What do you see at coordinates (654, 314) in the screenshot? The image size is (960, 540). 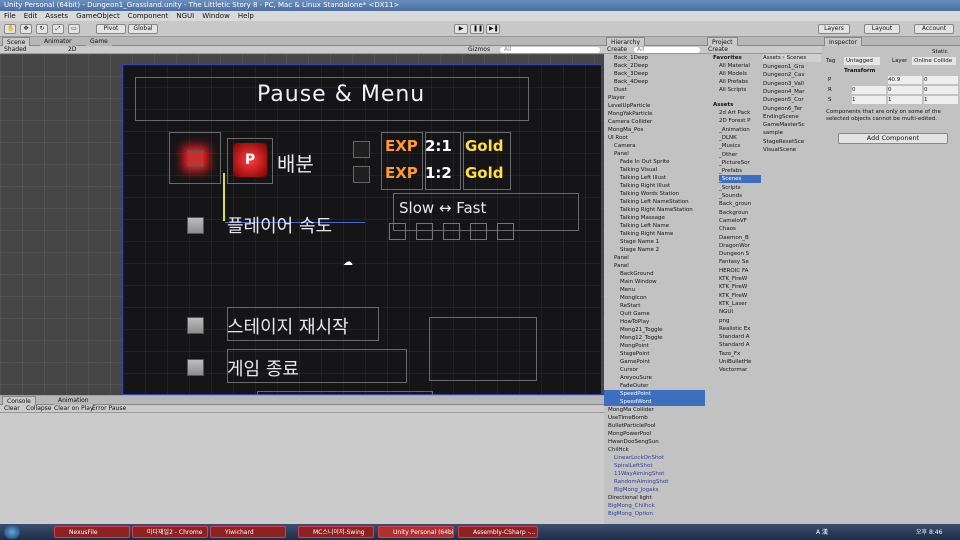 I see `hierarchy-row: Quit Game` at bounding box center [654, 314].